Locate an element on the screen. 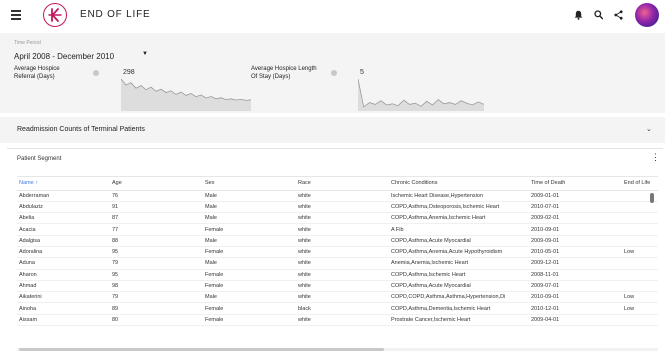 This screenshot has height=354, width=665. search-icon is located at coordinates (598, 15).